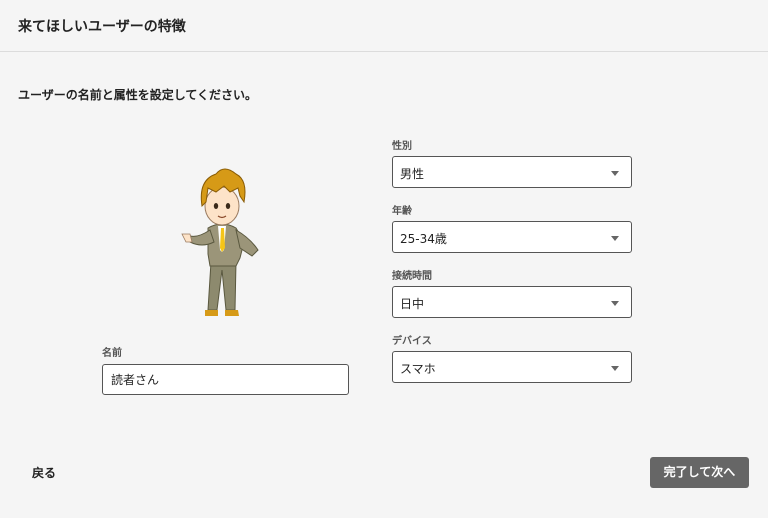 The image size is (768, 518). What do you see at coordinates (699, 472) in the screenshot?
I see `complete-next-button: 完了して次へ` at bounding box center [699, 472].